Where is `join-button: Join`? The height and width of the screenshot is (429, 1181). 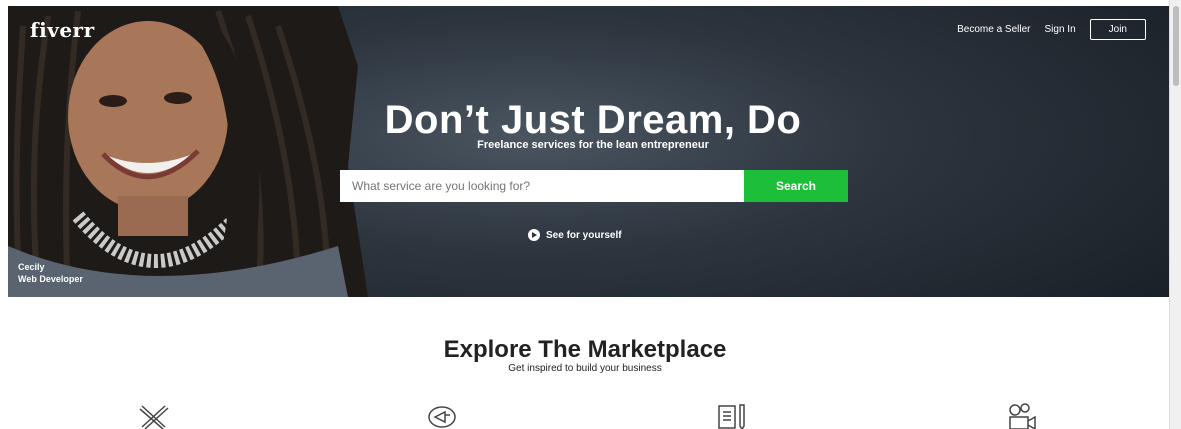
join-button: Join is located at coordinates (1117, 29).